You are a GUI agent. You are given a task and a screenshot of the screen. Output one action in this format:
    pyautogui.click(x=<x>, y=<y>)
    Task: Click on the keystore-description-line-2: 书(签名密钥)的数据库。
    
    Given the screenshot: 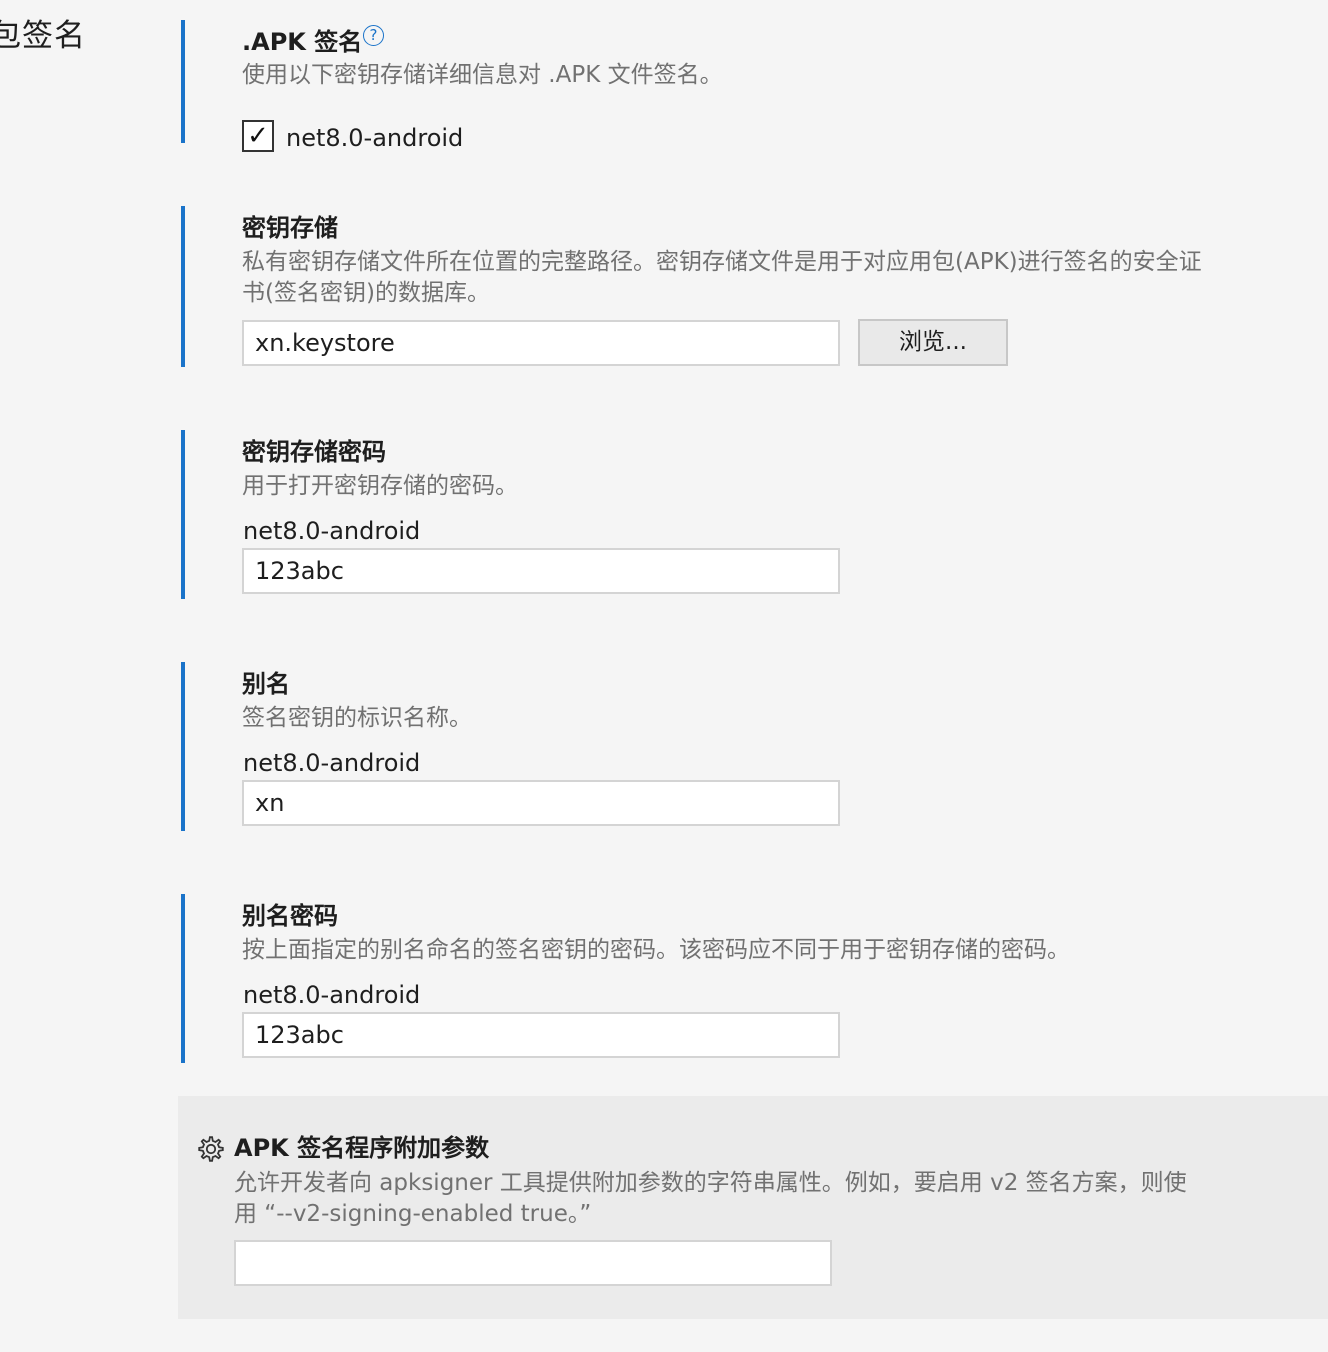 What is the action you would take?
    pyautogui.click(x=366, y=293)
    